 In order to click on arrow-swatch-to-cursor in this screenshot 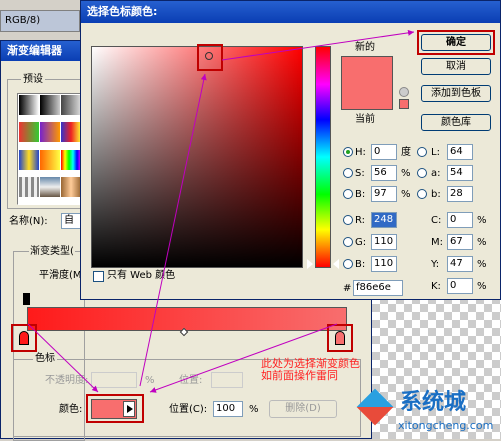, I will do `click(173, 230)`.